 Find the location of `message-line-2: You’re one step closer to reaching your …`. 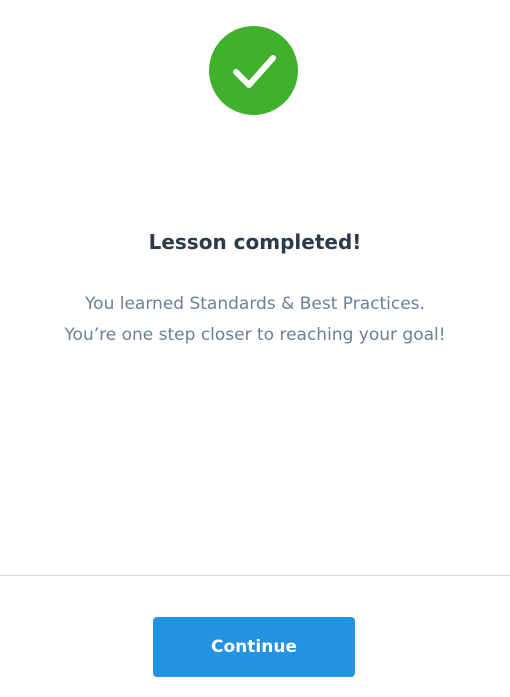

message-line-2: You’re one step closer to reaching your … is located at coordinates (255, 335).